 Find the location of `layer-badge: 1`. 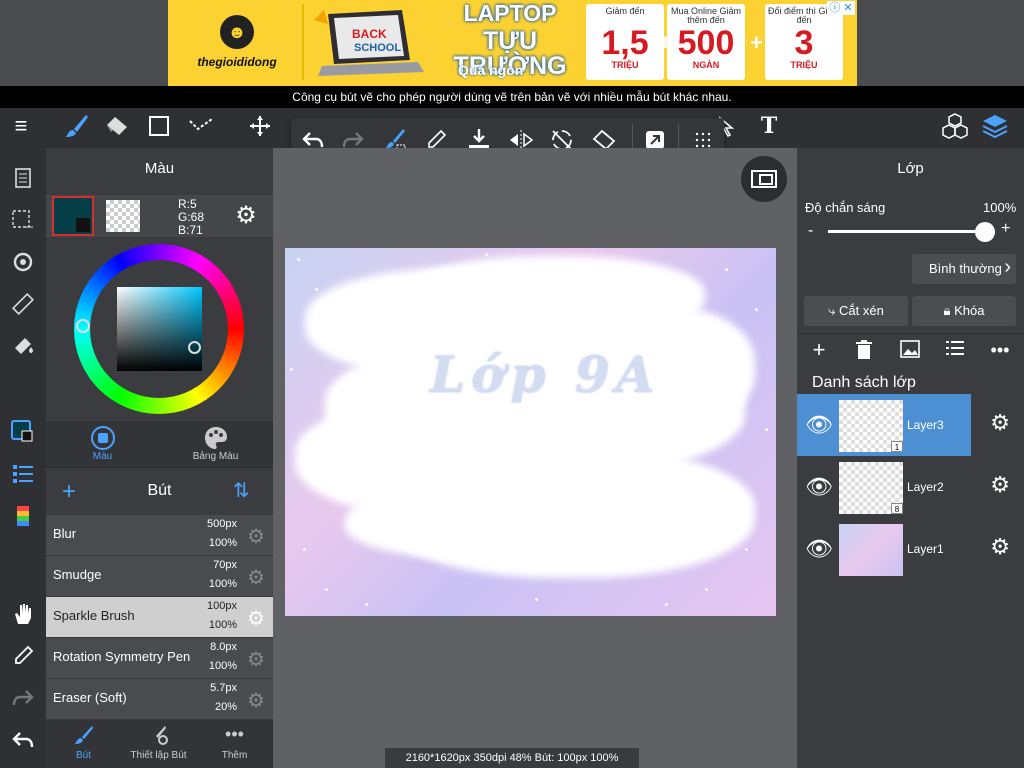

layer-badge: 1 is located at coordinates (897, 446).